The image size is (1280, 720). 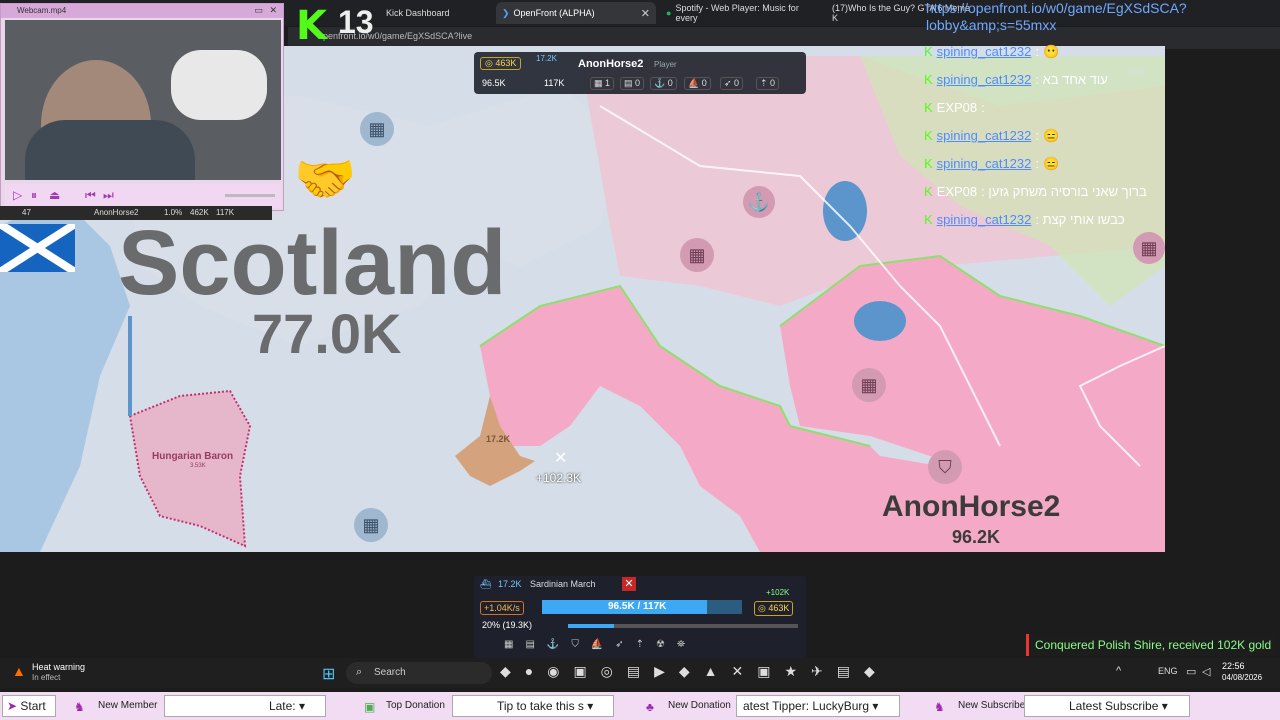 What do you see at coordinates (1136, 72) in the screenshot?
I see `chat-timer: 03:25` at bounding box center [1136, 72].